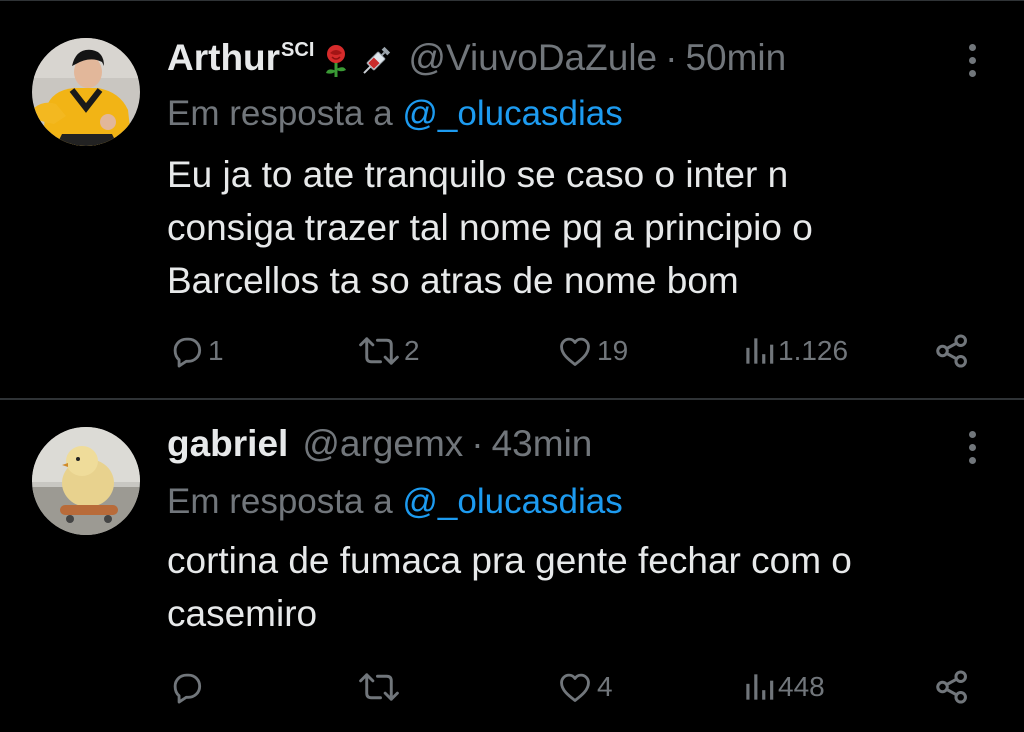  I want to click on syringe-emoji, so click(376, 61).